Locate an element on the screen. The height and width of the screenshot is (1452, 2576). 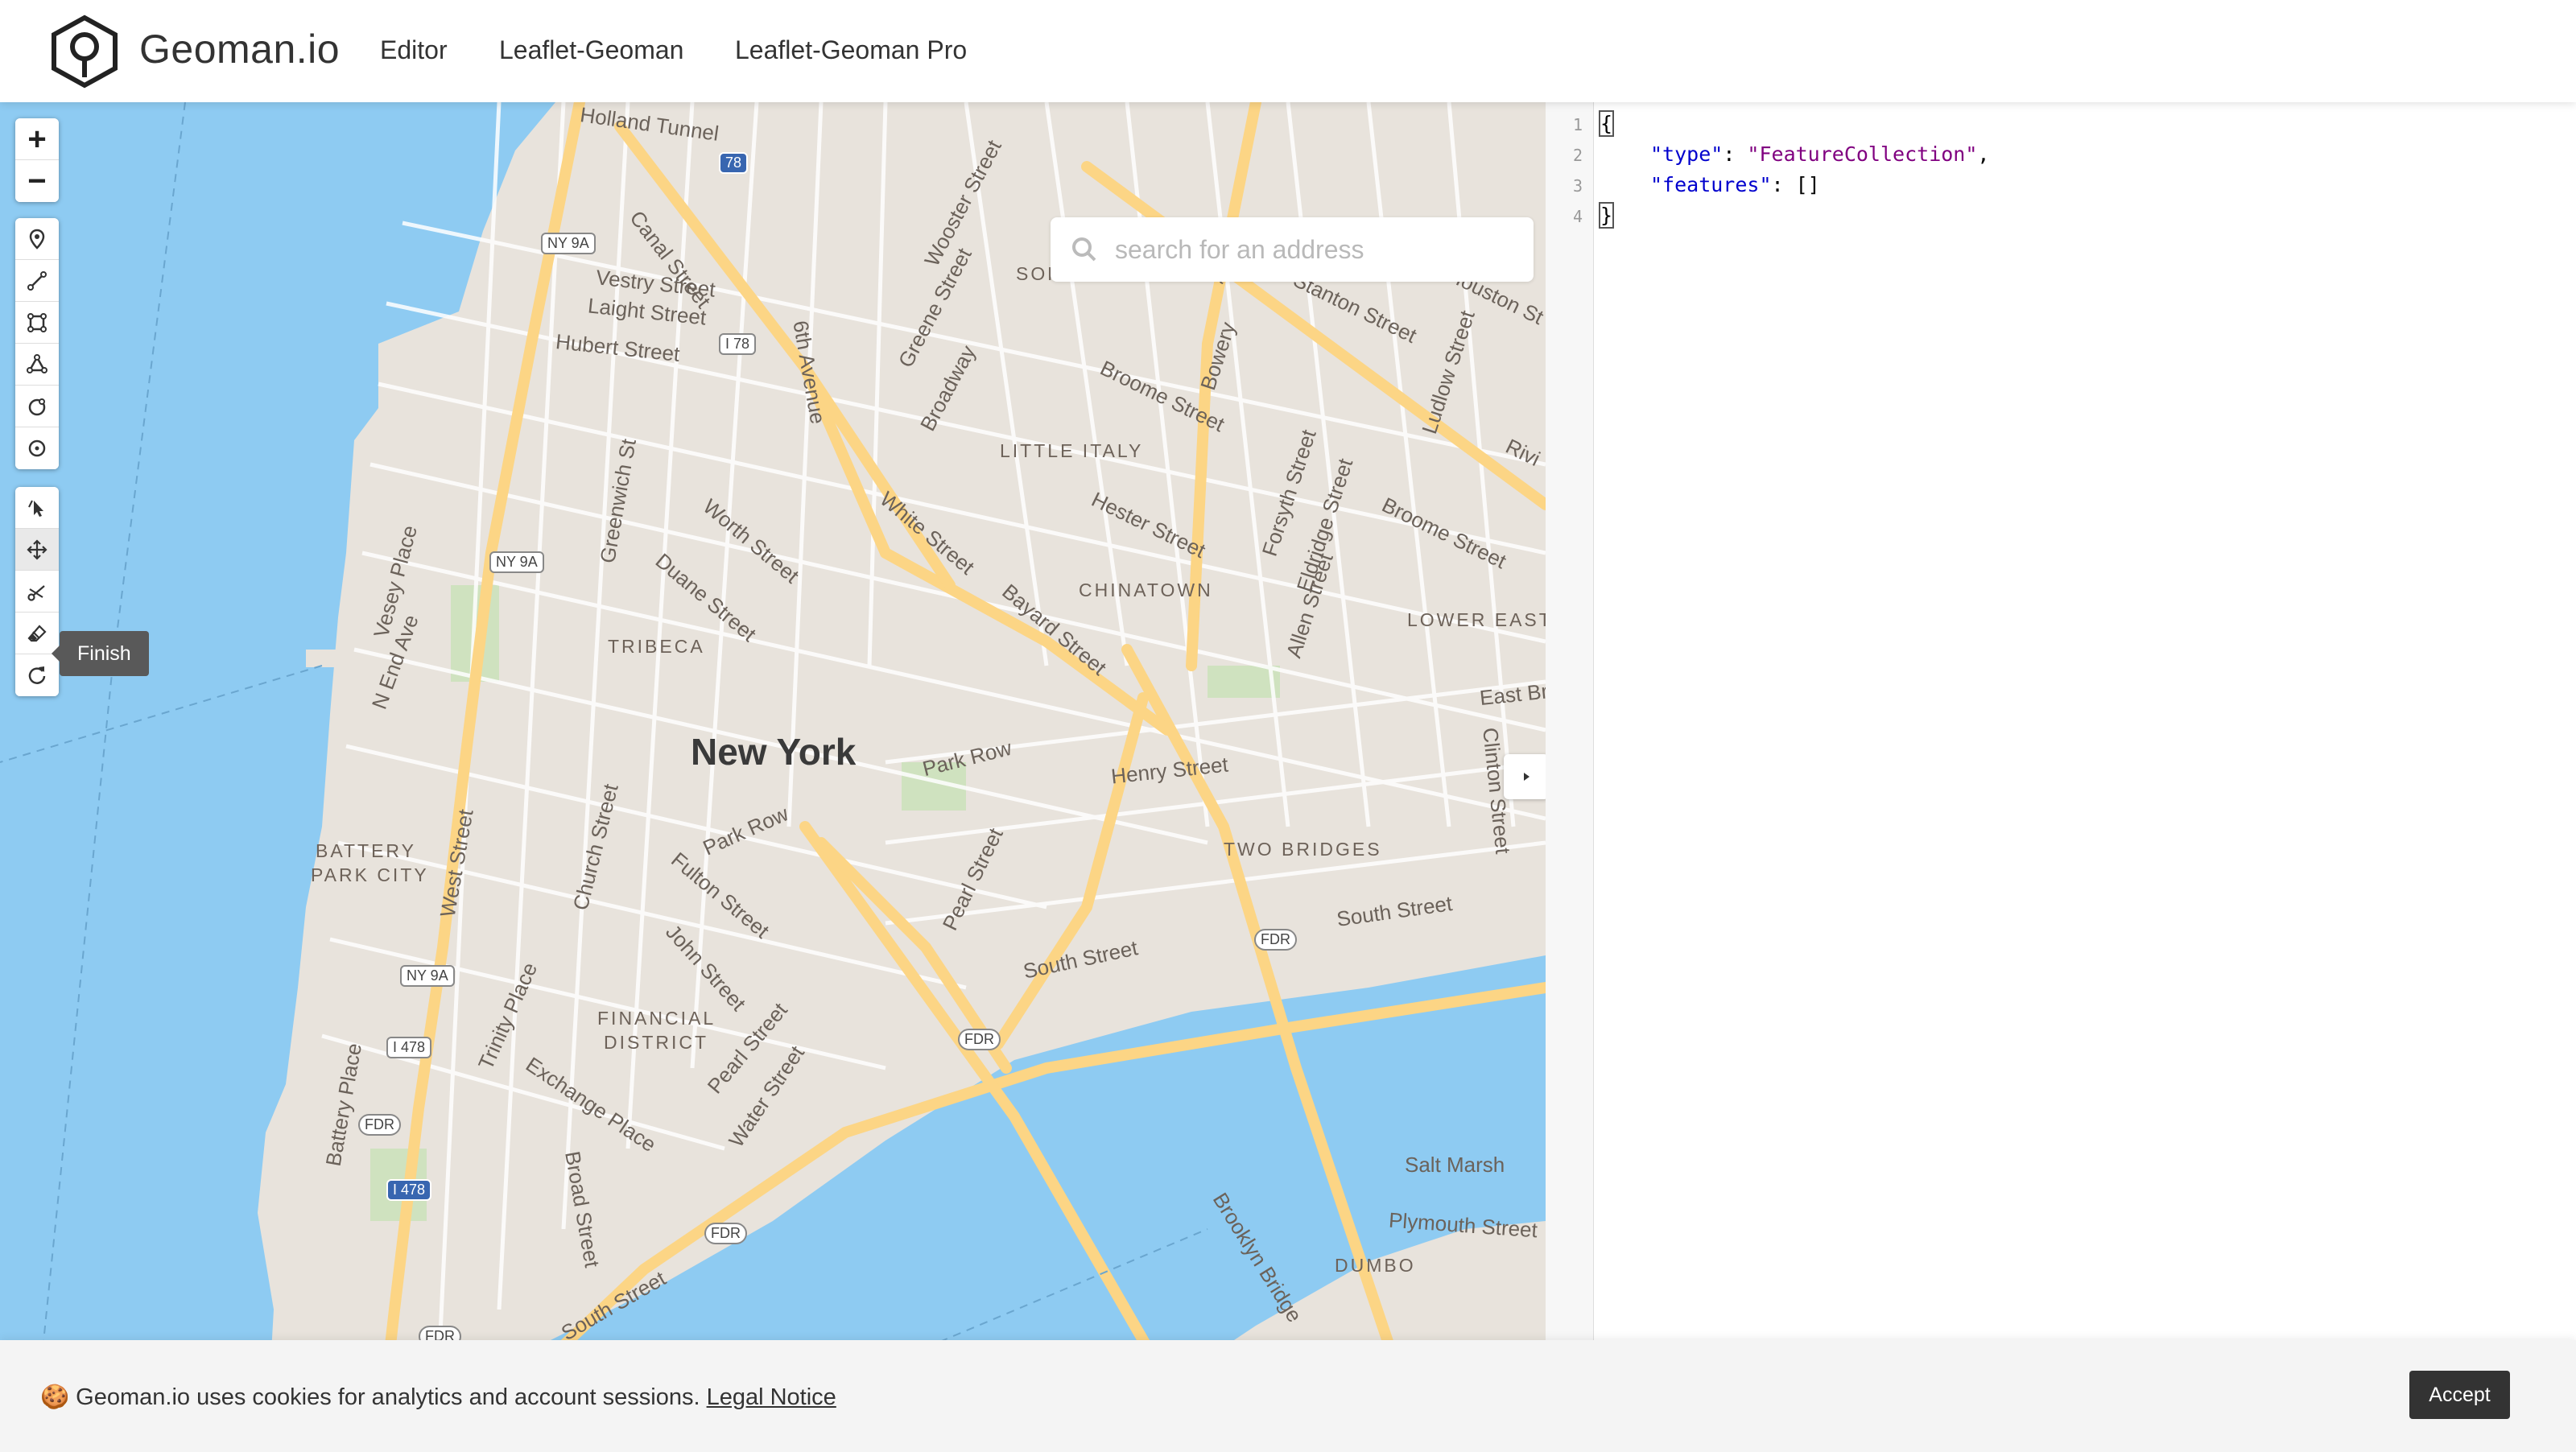
line-number: 3 is located at coordinates (1577, 186).